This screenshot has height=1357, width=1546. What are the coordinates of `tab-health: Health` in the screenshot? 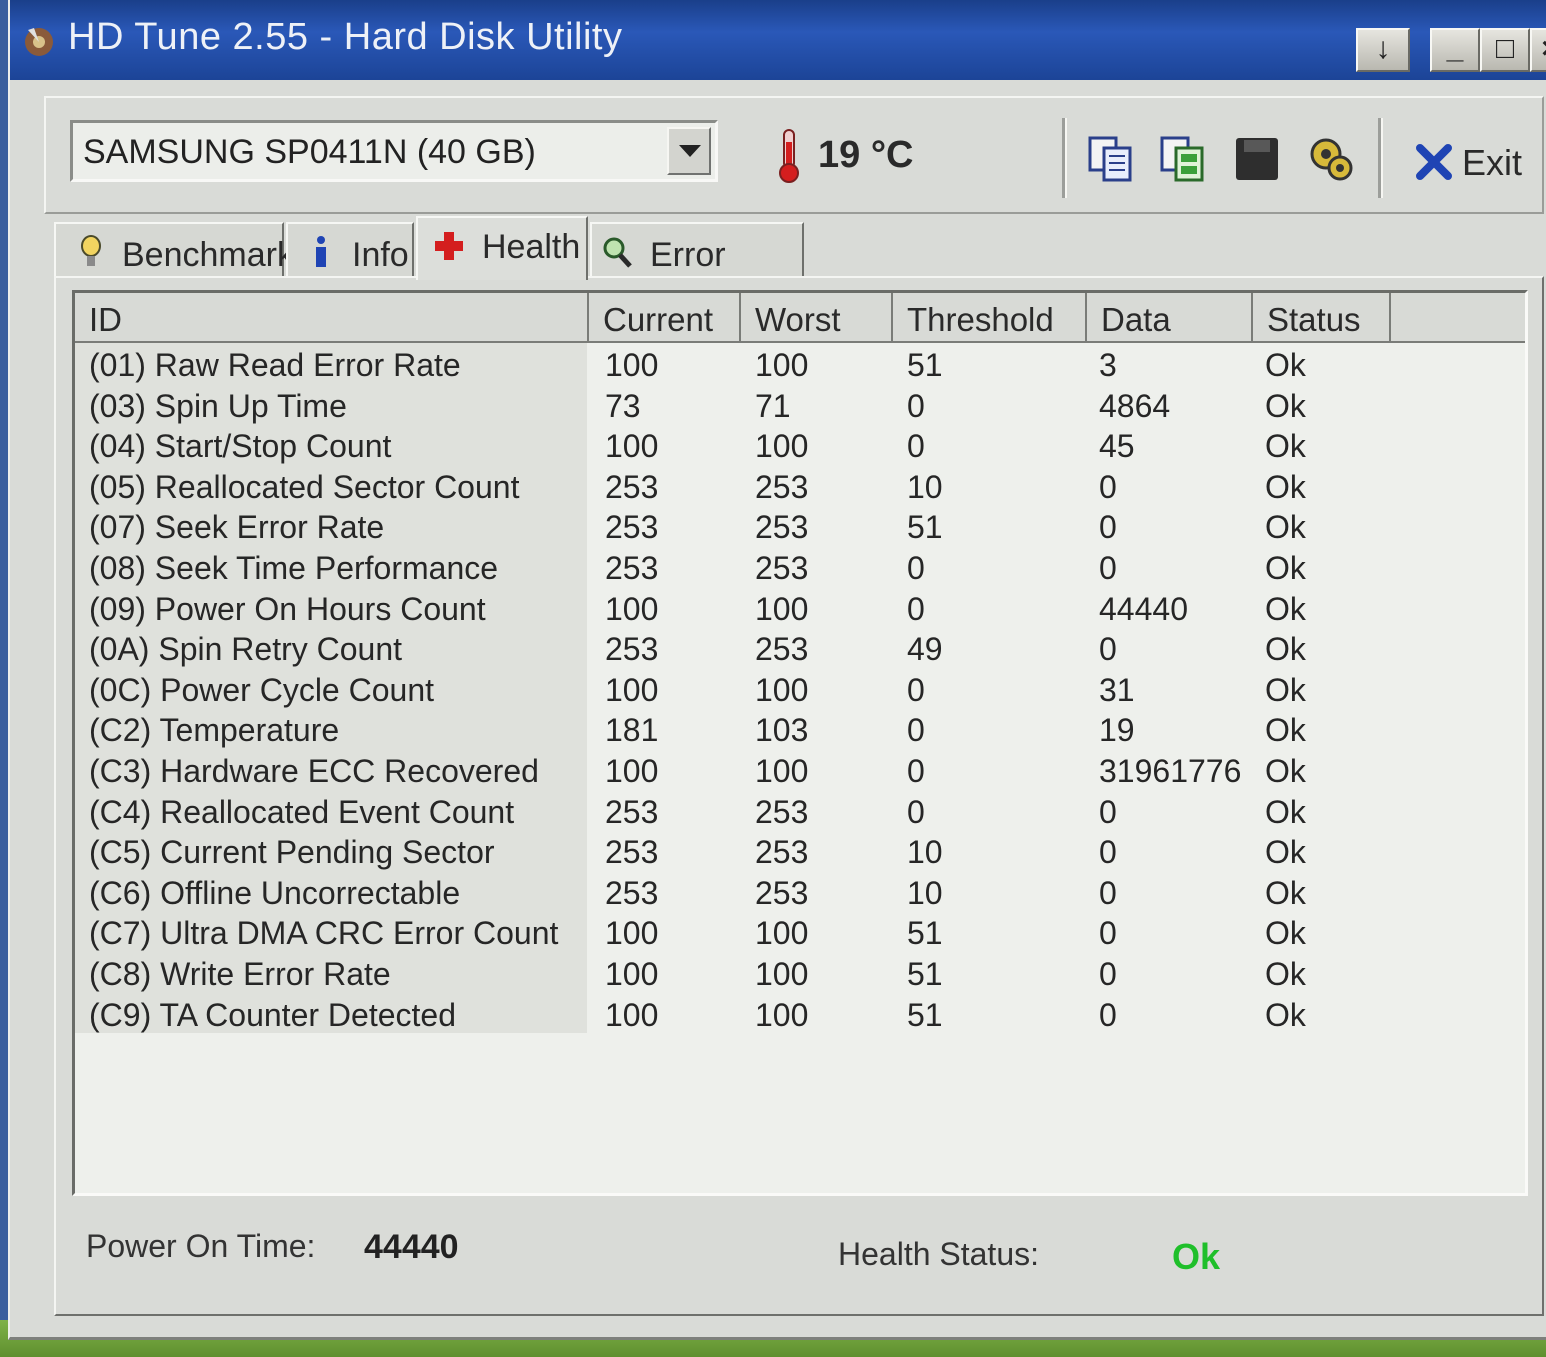 It's located at (502, 248).